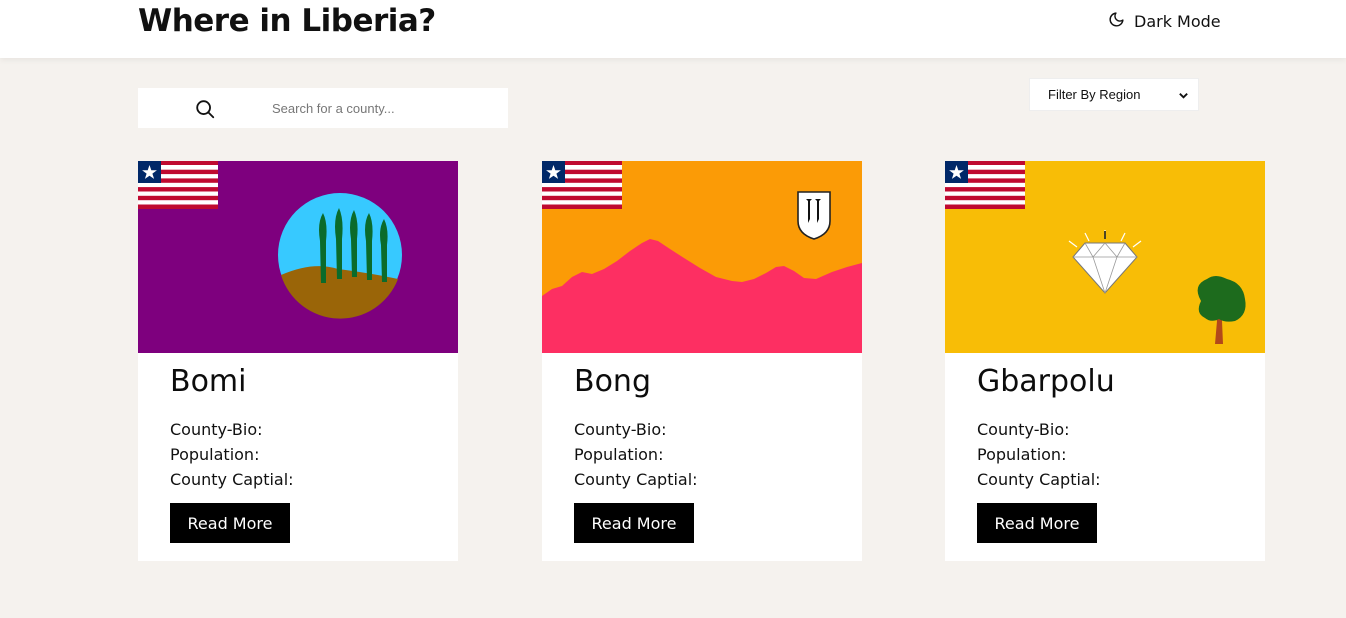 This screenshot has height=618, width=1346. What do you see at coordinates (1116, 21) in the screenshot?
I see `moon-icon` at bounding box center [1116, 21].